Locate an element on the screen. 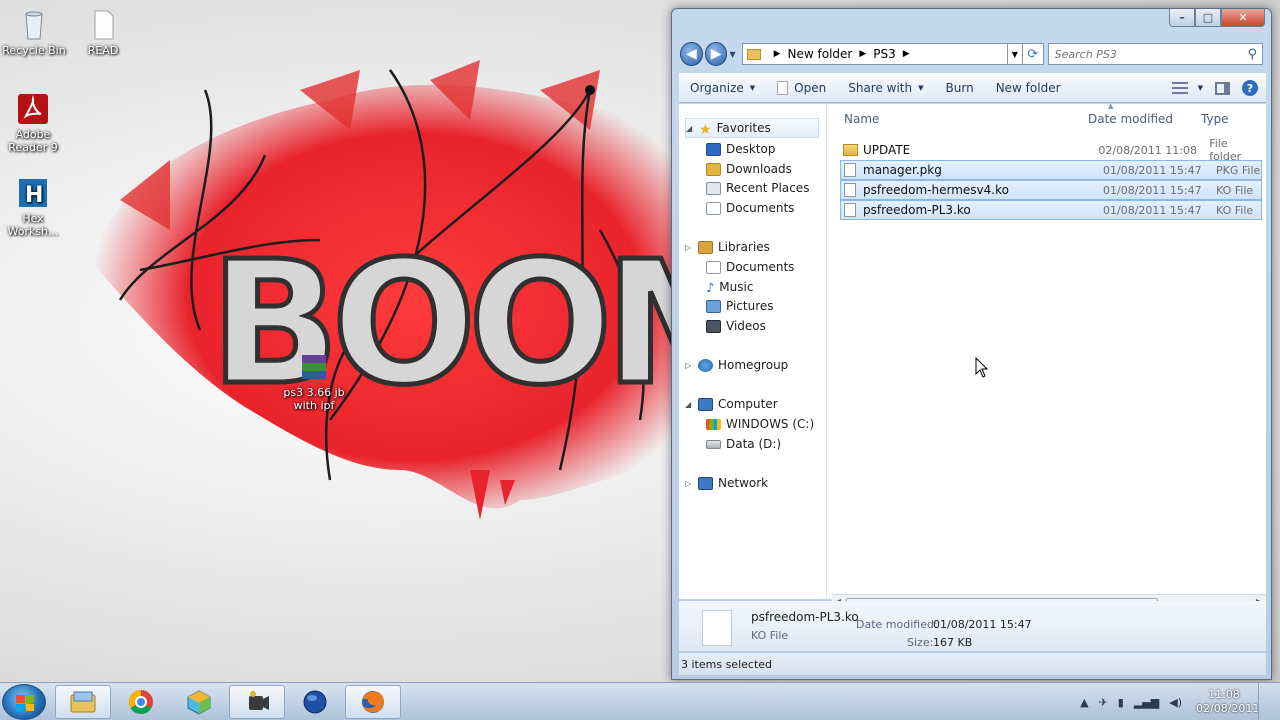  file-date: 01/08/2011 15:47 is located at coordinates (1152, 170).